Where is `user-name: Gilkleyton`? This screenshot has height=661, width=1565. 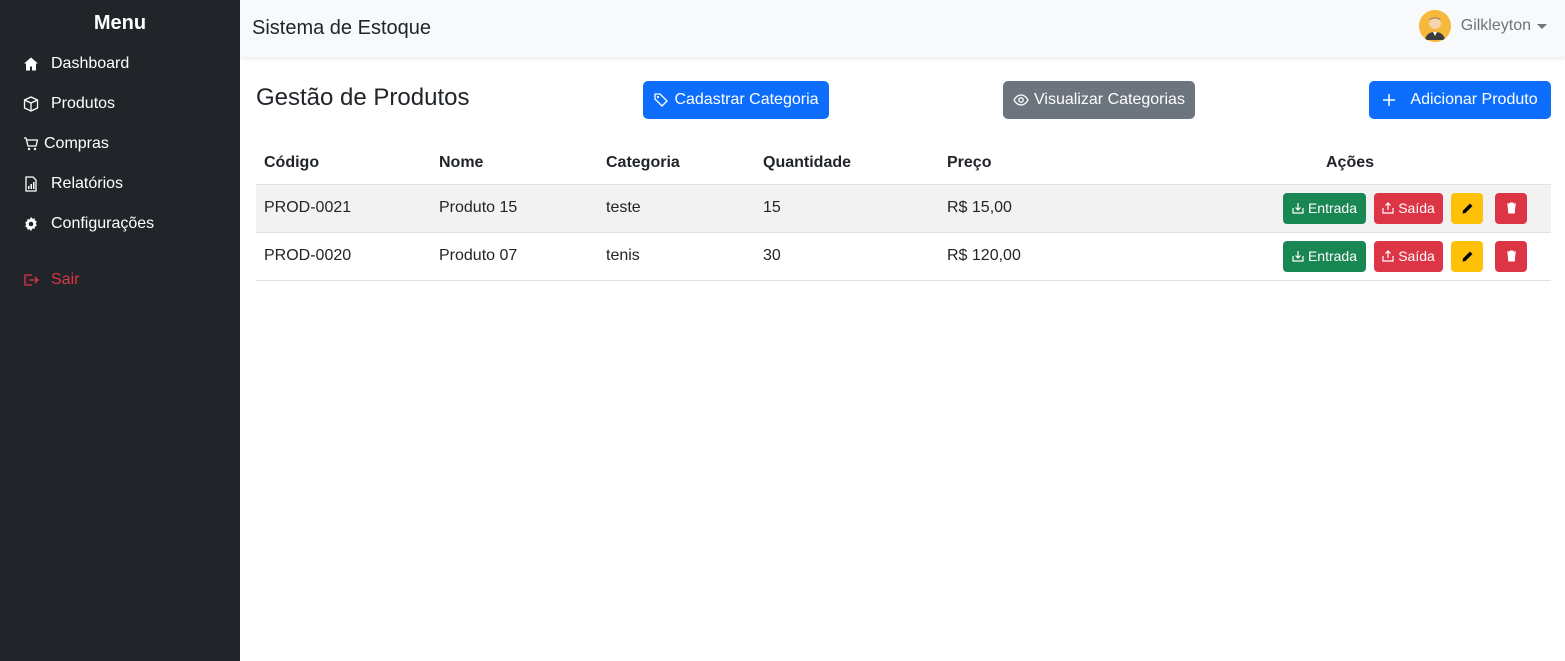
user-name: Gilkleyton is located at coordinates (1495, 25).